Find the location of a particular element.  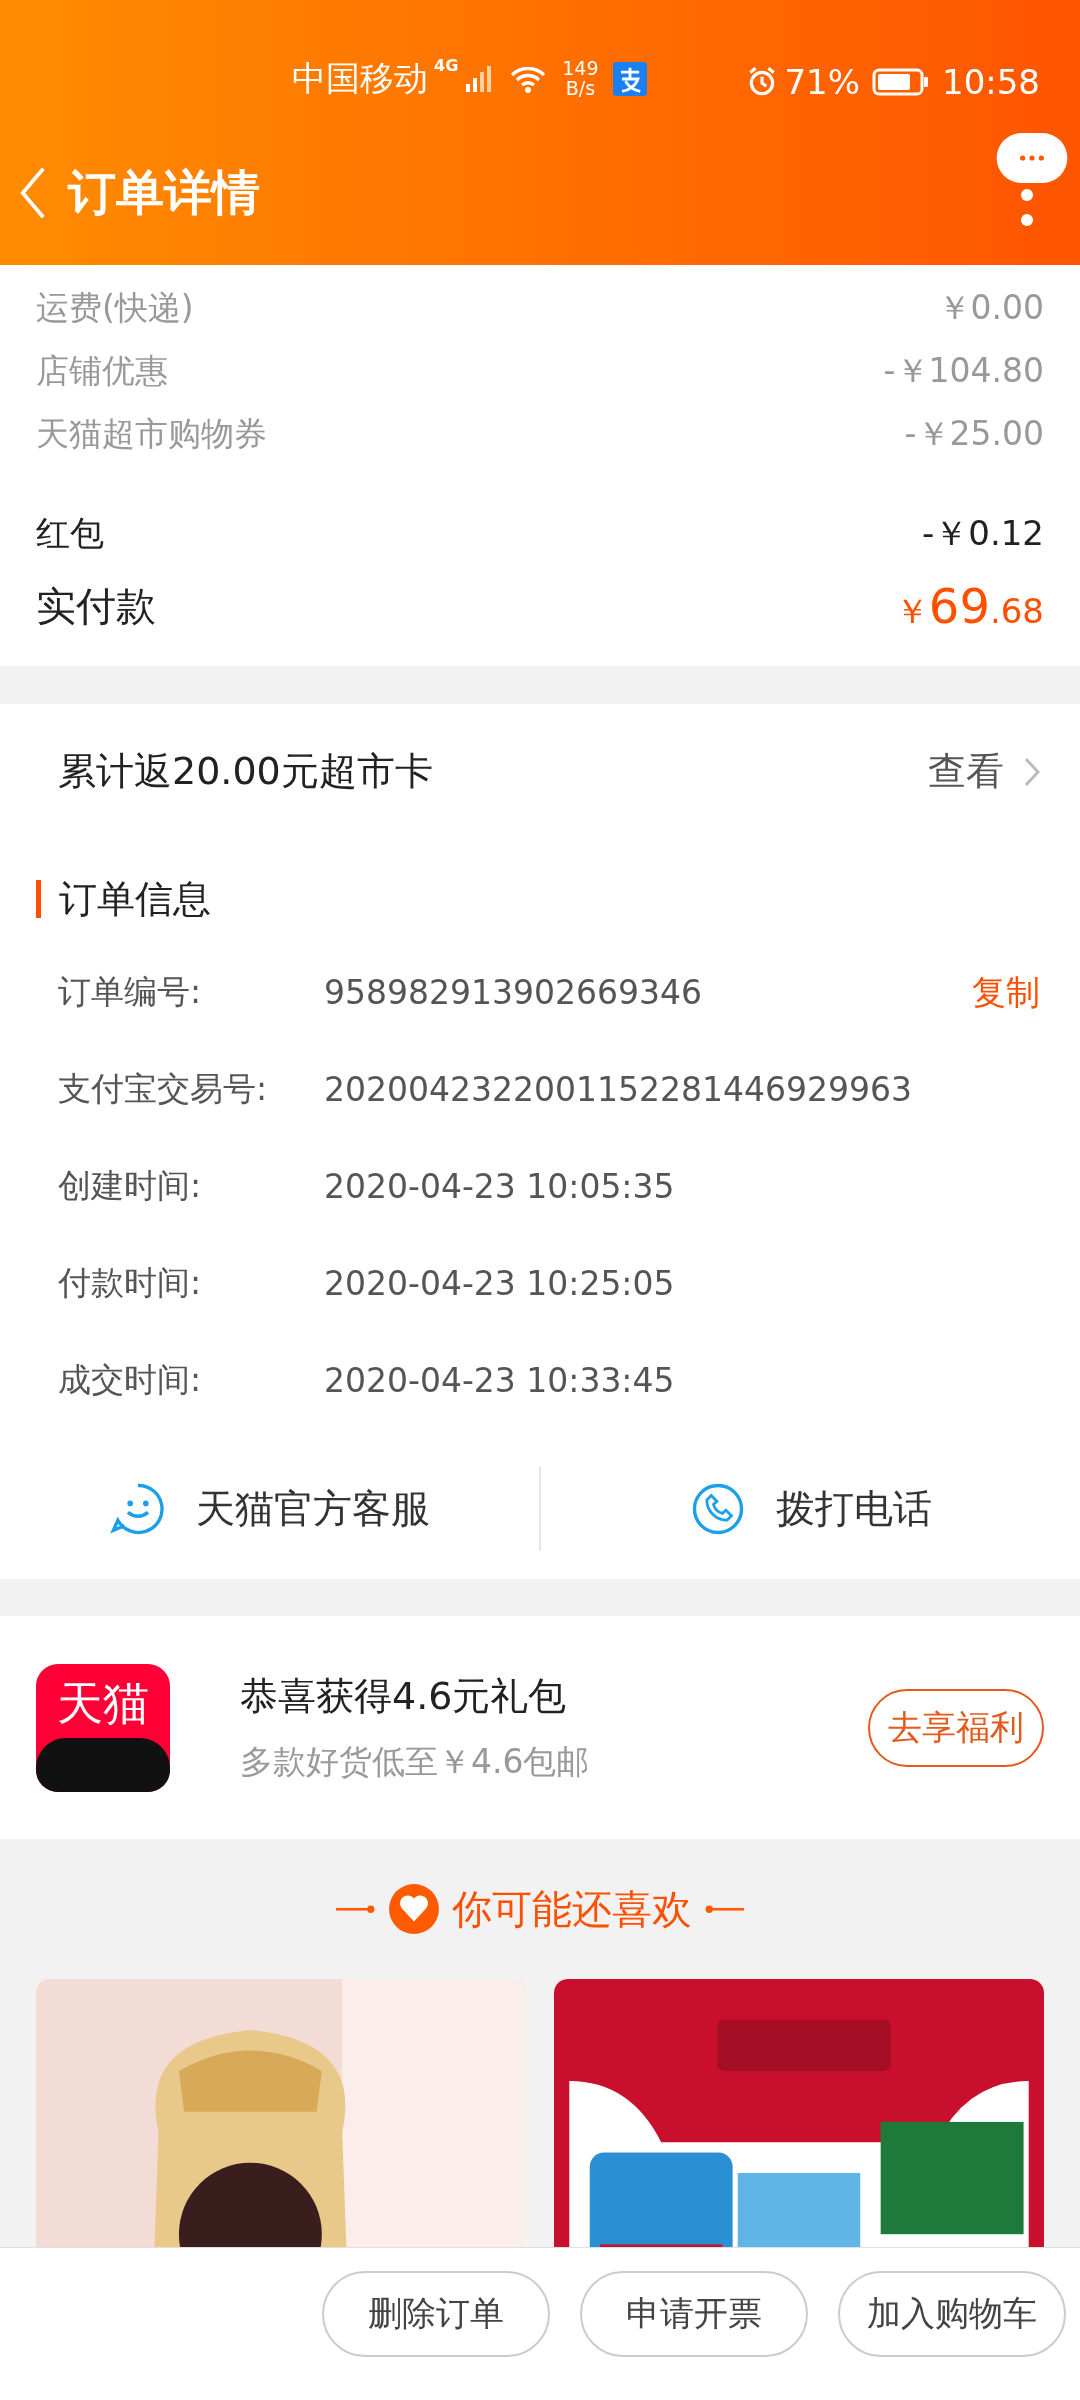

carrier-name: 中国移动 is located at coordinates (360, 78).